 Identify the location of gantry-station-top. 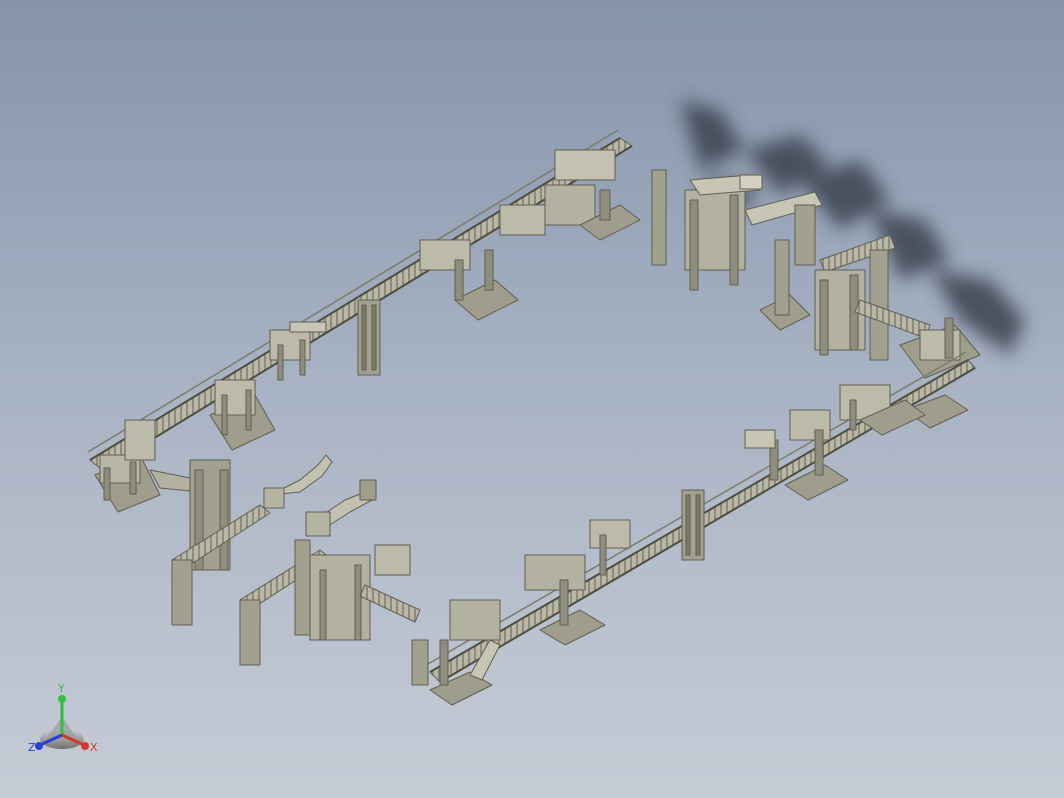
(731, 250).